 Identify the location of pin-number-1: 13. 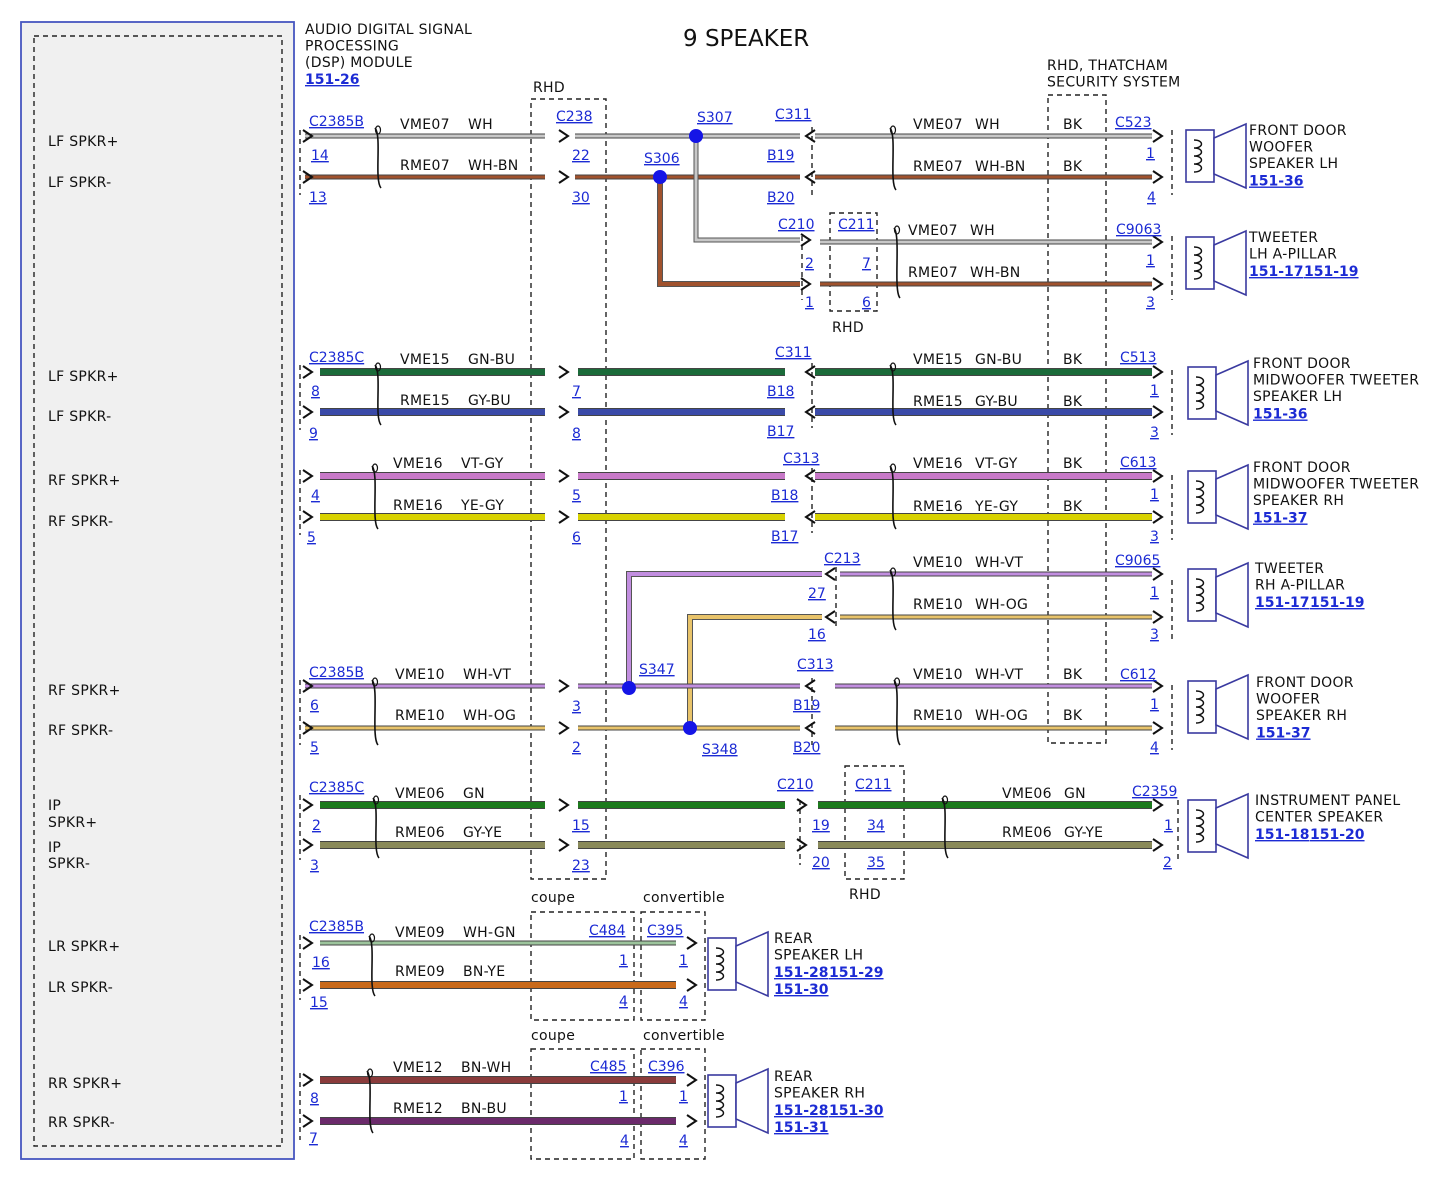
(318, 198).